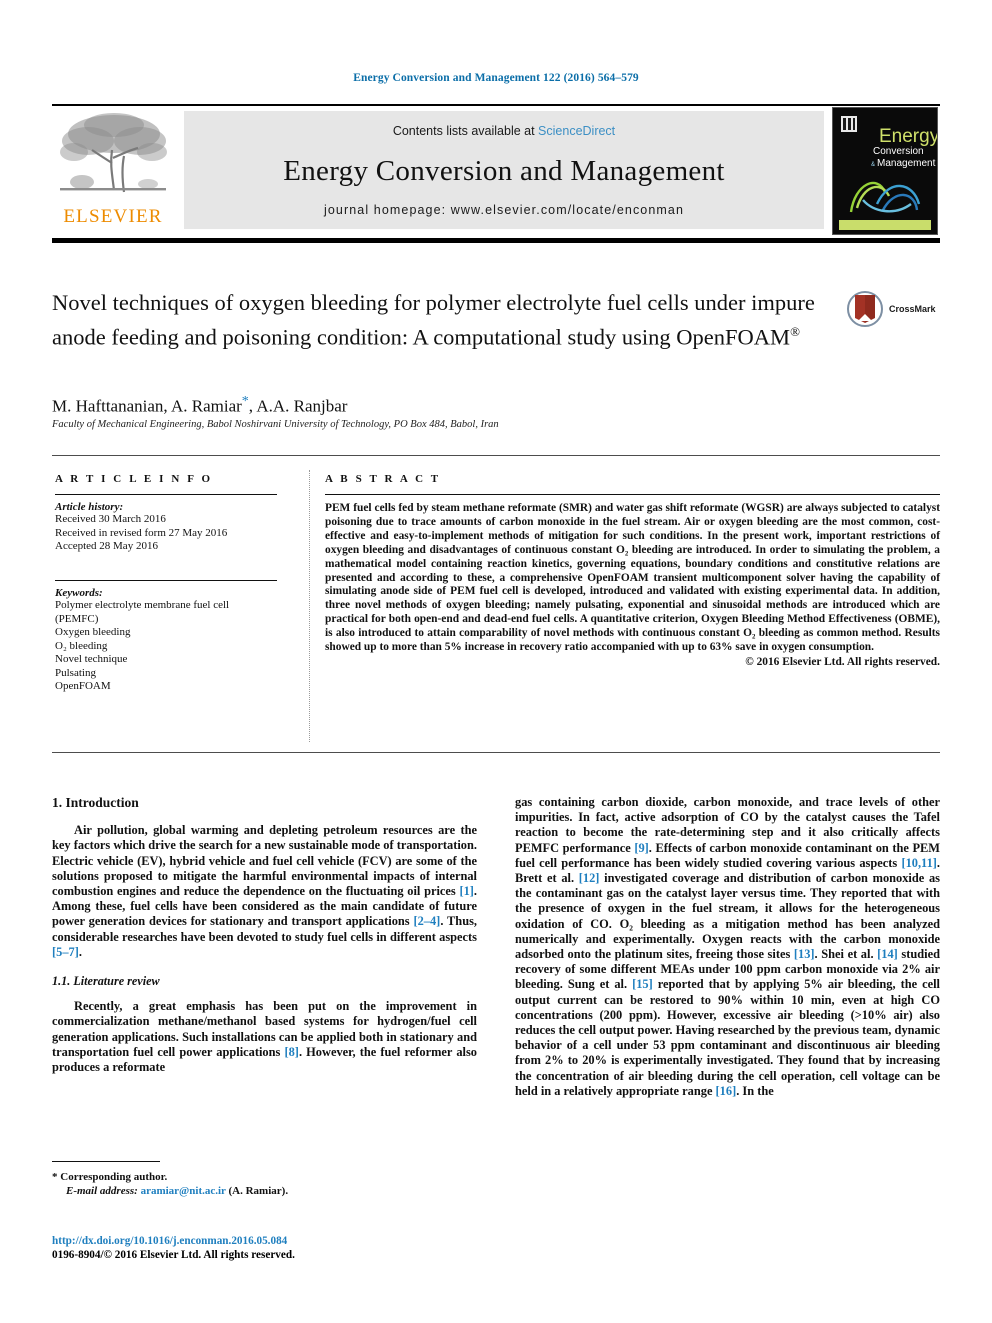  Describe the element at coordinates (134, 479) in the screenshot. I see `article-info-heading: A R T I C L E I N F O` at that location.